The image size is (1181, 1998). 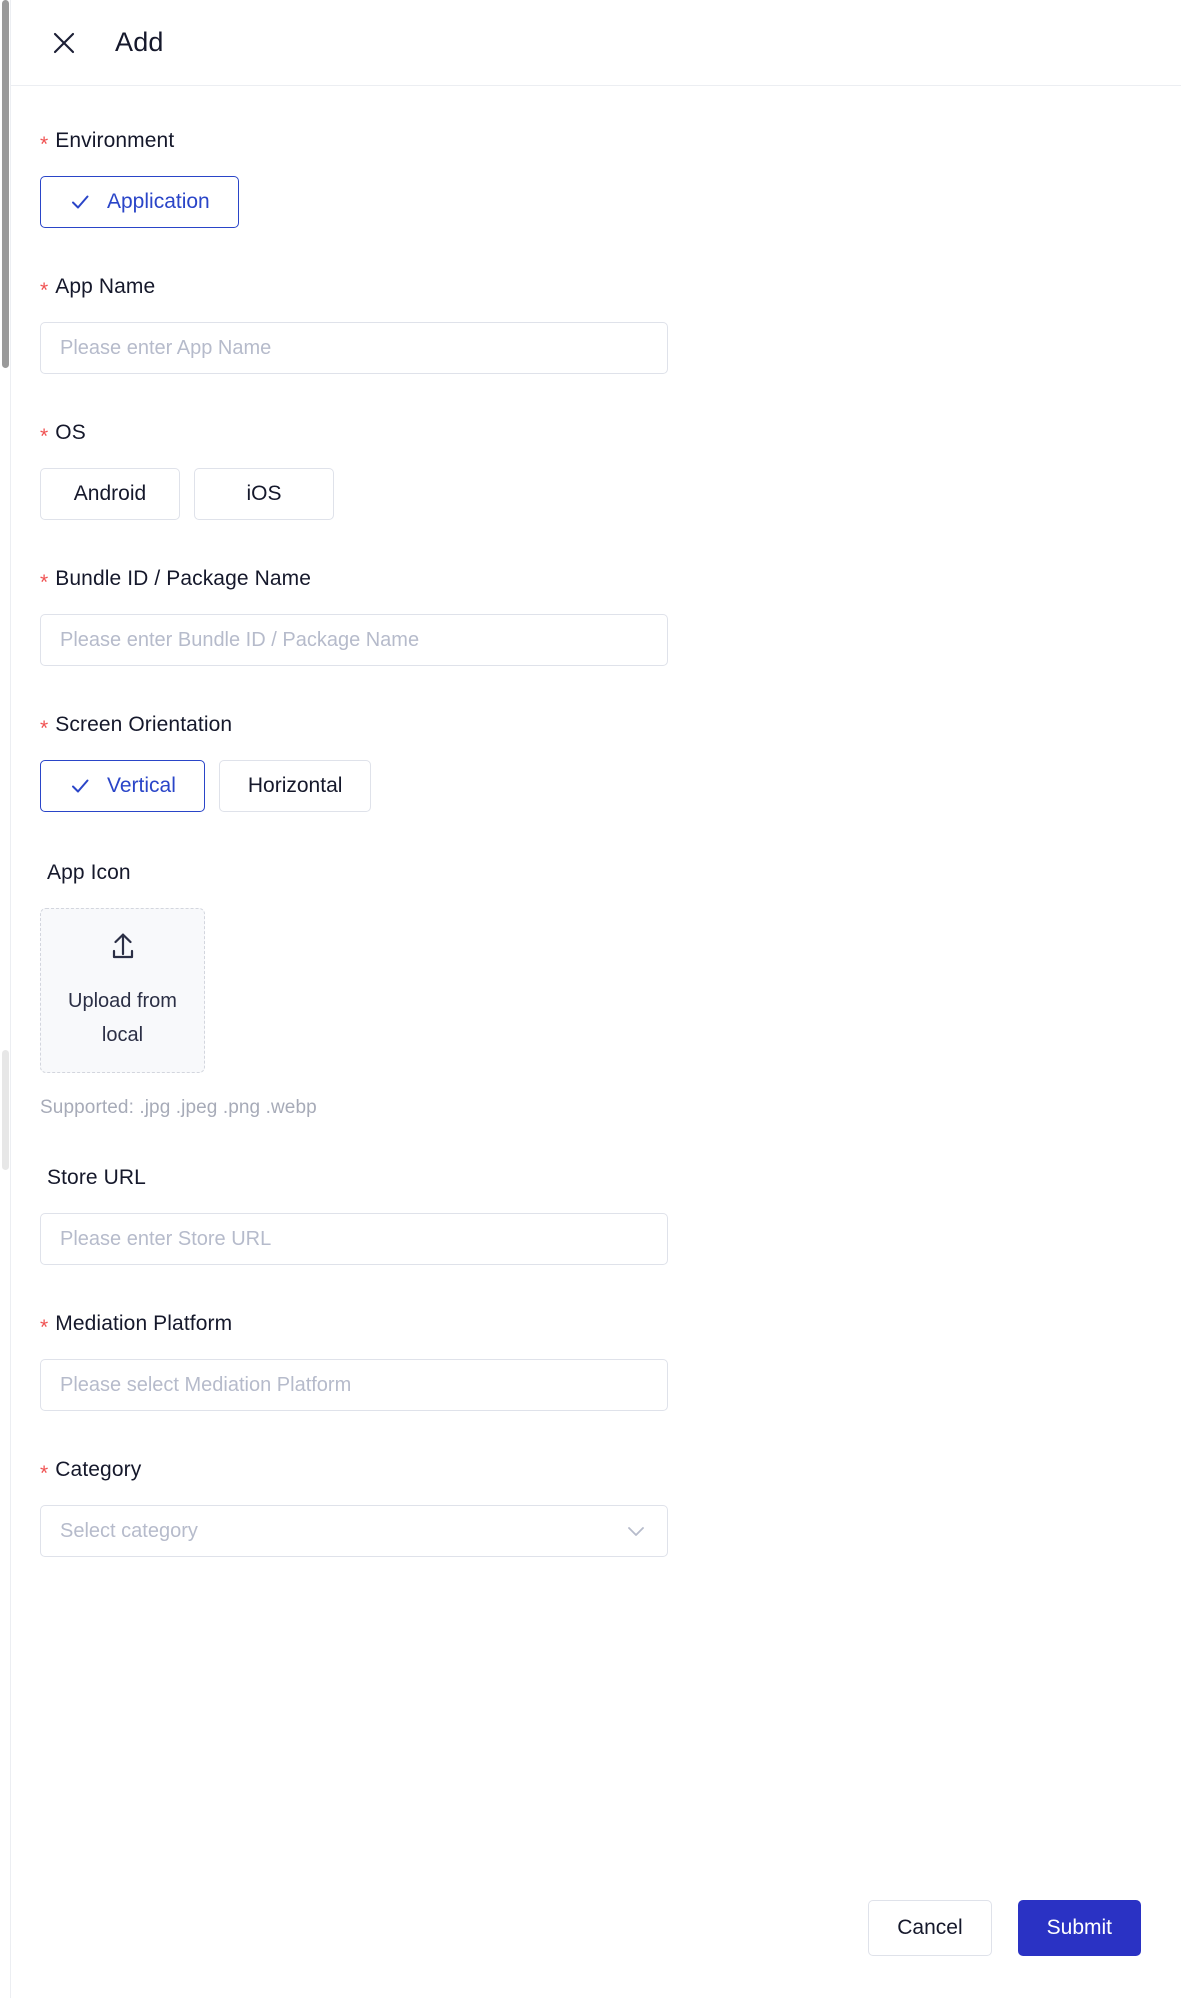 What do you see at coordinates (590, 873) in the screenshot?
I see `label-app-icon: App Icon` at bounding box center [590, 873].